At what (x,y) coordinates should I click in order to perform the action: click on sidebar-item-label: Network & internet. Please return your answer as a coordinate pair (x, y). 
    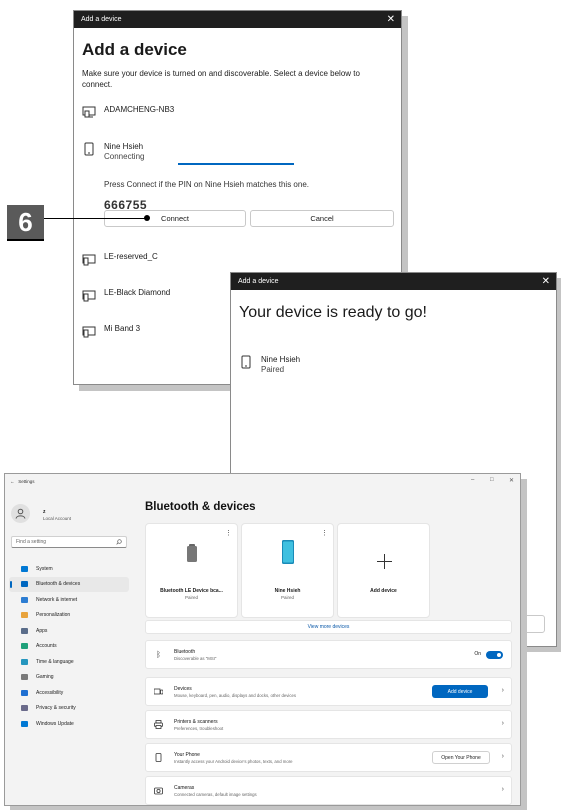
    Looking at the image, I should click on (57, 599).